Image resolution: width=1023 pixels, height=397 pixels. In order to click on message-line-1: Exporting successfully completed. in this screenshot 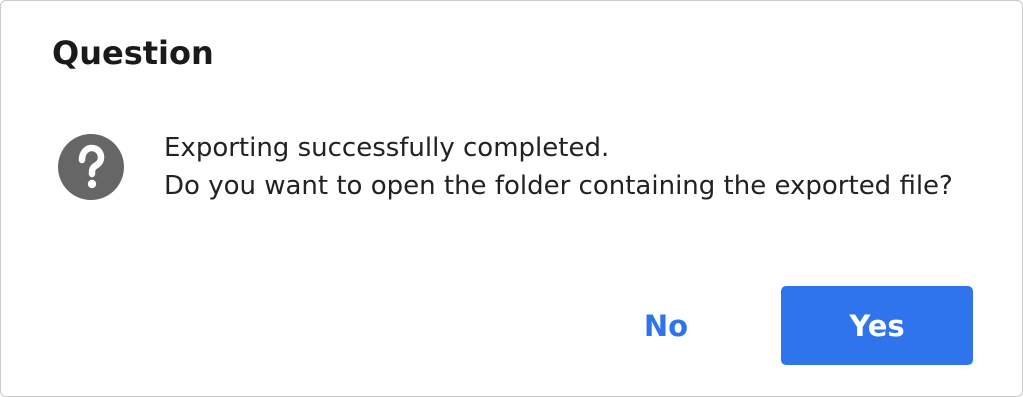, I will do `click(387, 148)`.